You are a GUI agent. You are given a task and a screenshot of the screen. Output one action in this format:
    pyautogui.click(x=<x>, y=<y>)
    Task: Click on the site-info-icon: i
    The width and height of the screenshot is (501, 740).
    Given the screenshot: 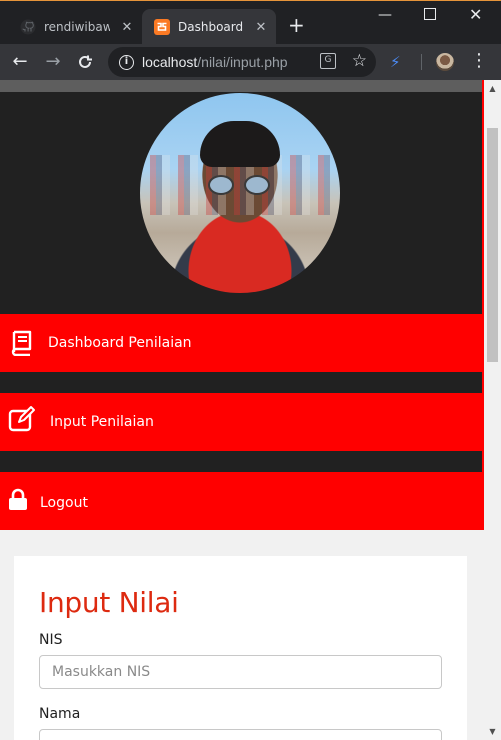 What is the action you would take?
    pyautogui.click(x=126, y=62)
    